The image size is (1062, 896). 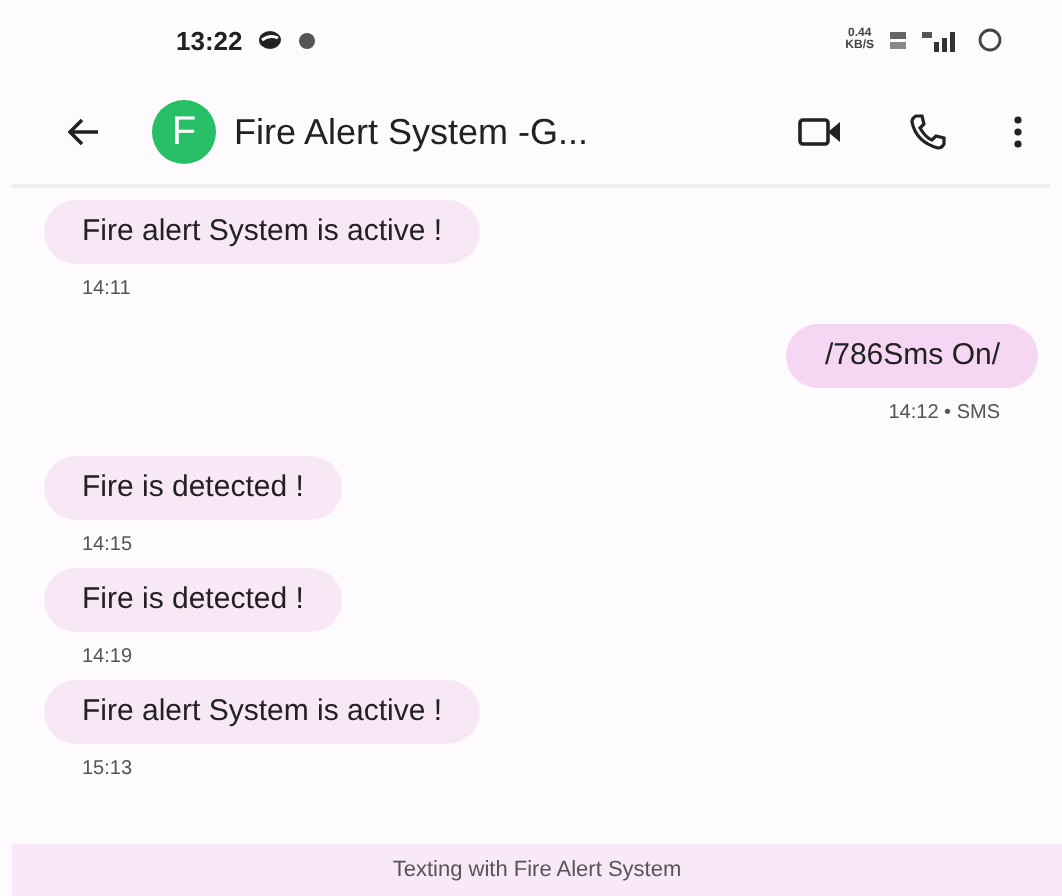 I want to click on message-bubble: /786Sms On/, so click(x=912, y=356).